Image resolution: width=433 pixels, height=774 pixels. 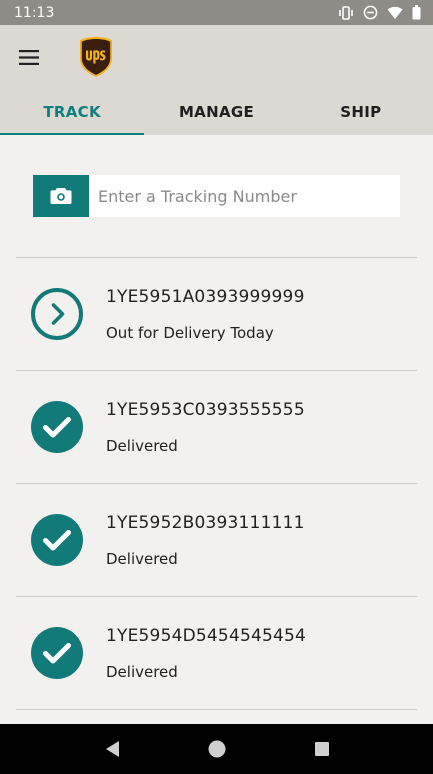 I want to click on ups-logo, so click(x=96, y=57).